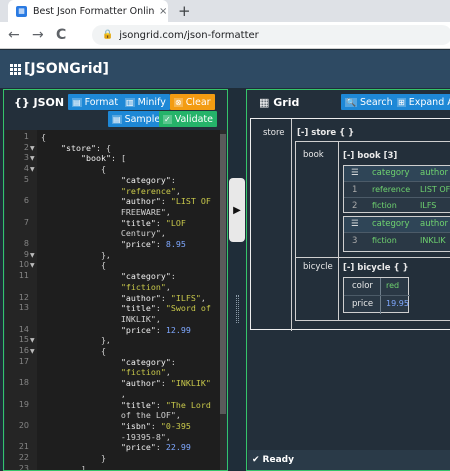  What do you see at coordinates (325, 133) in the screenshot?
I see `store-toggle: [-] store { }` at bounding box center [325, 133].